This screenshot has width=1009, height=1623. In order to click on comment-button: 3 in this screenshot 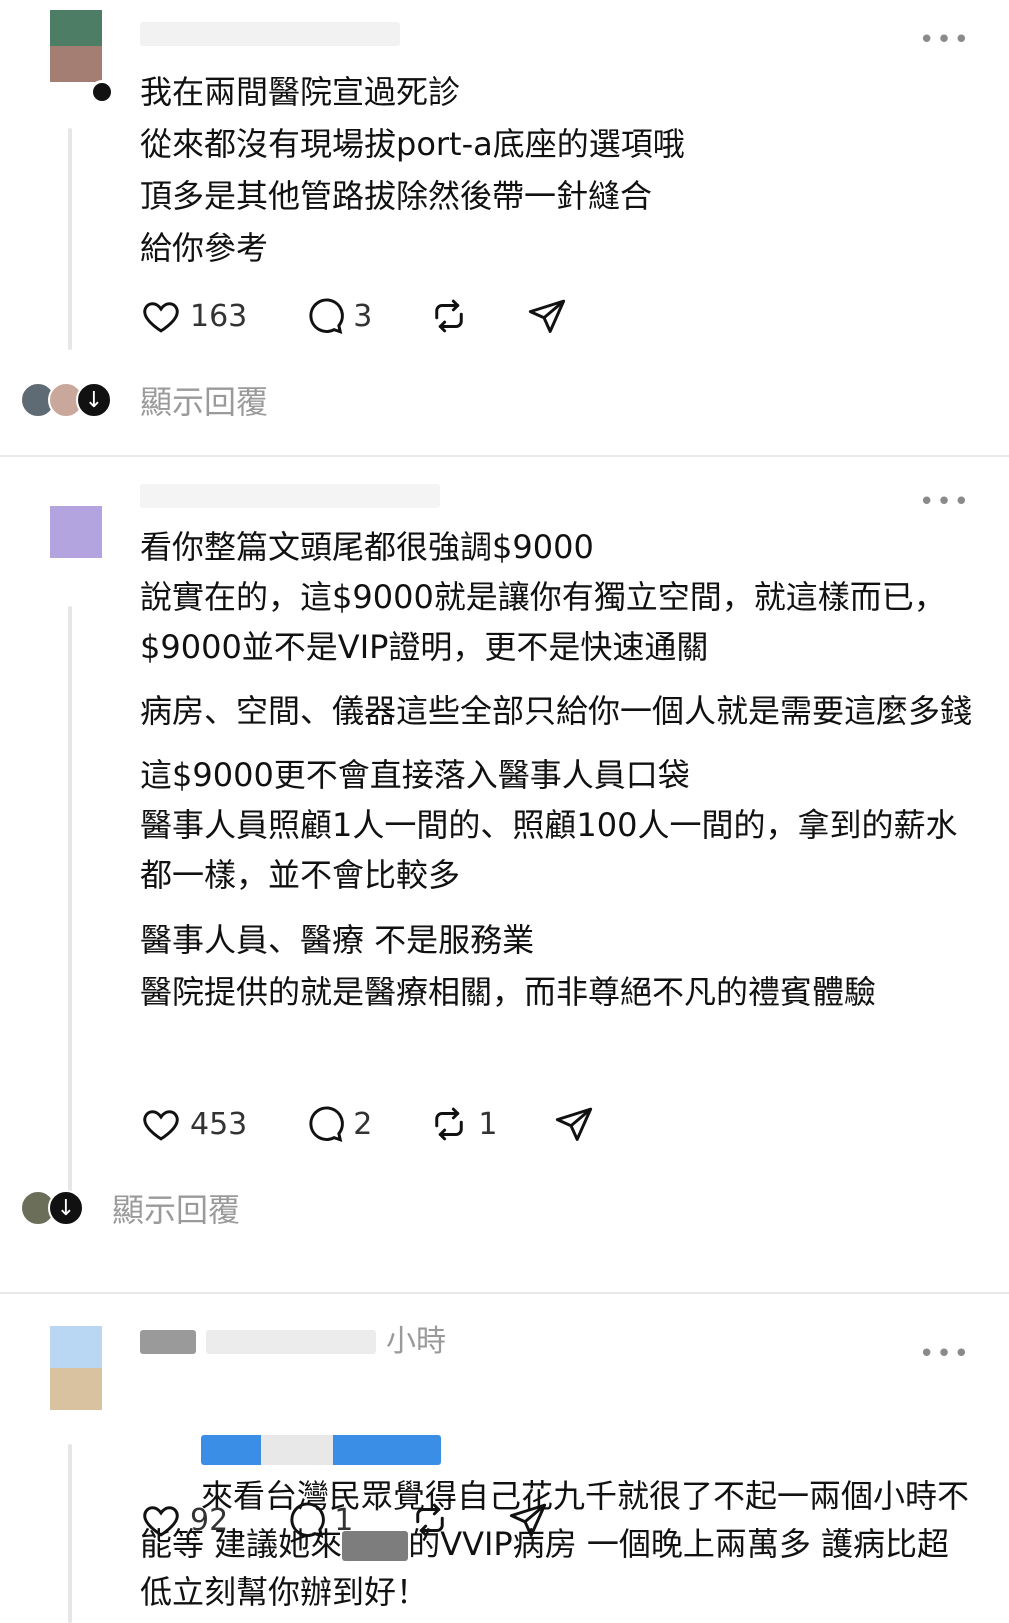, I will do `click(337, 316)`.